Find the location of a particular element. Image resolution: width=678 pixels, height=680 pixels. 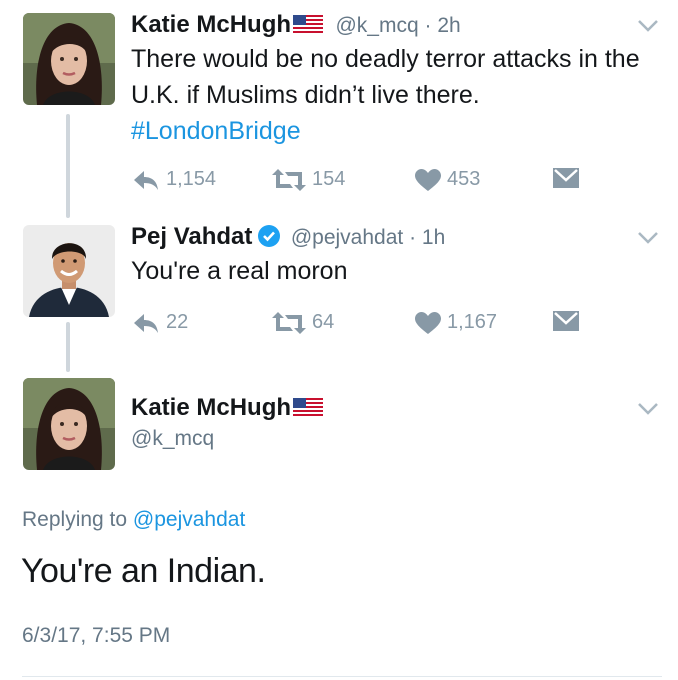

tweet-2-text: You're a real moron is located at coordinates (239, 271).